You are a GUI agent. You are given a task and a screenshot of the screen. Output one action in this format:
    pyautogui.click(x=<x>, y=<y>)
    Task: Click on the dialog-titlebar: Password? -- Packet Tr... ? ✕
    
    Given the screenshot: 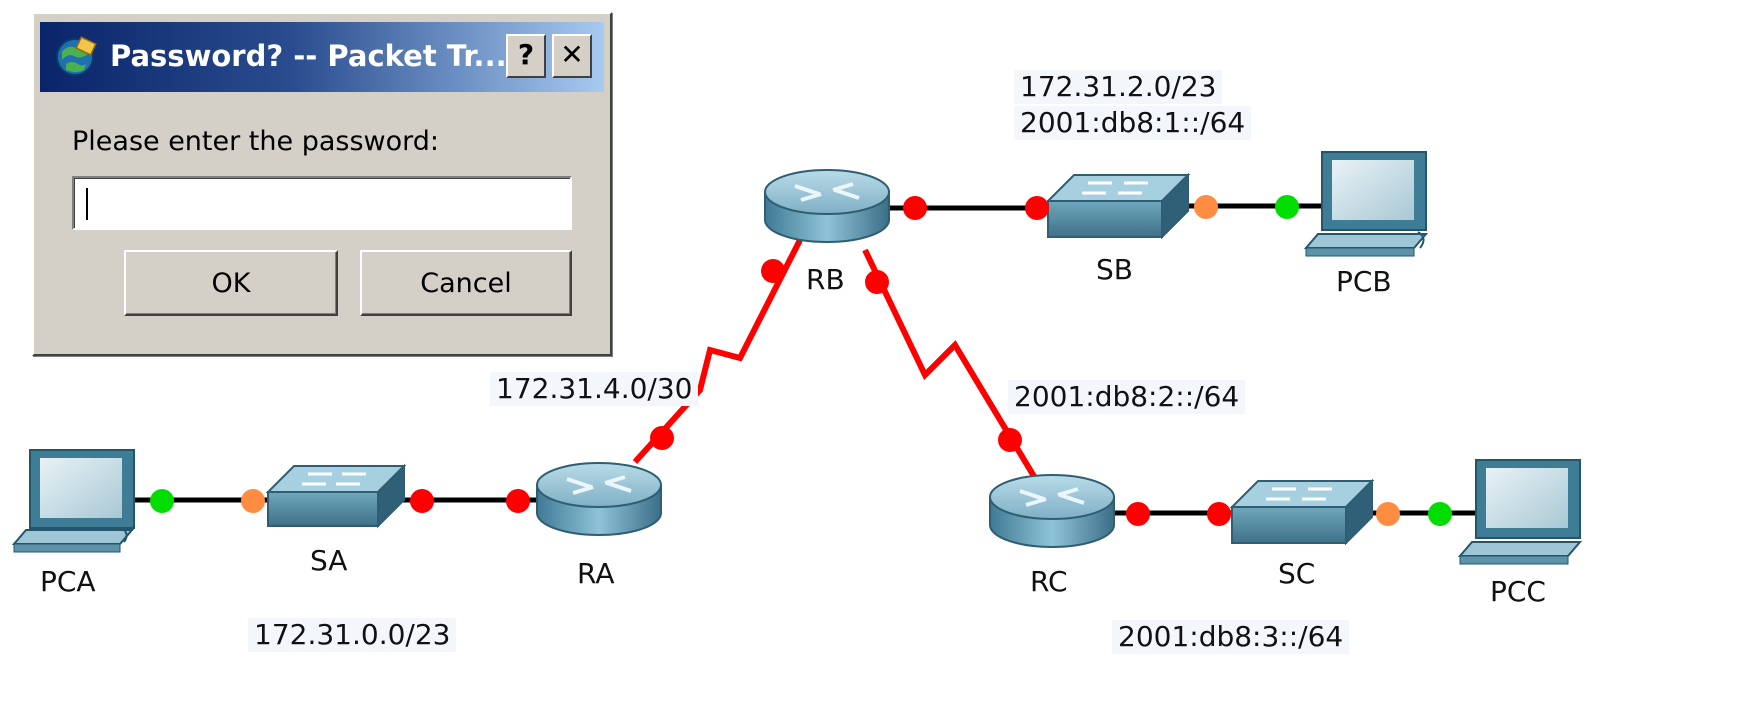 What is the action you would take?
    pyautogui.click(x=322, y=57)
    